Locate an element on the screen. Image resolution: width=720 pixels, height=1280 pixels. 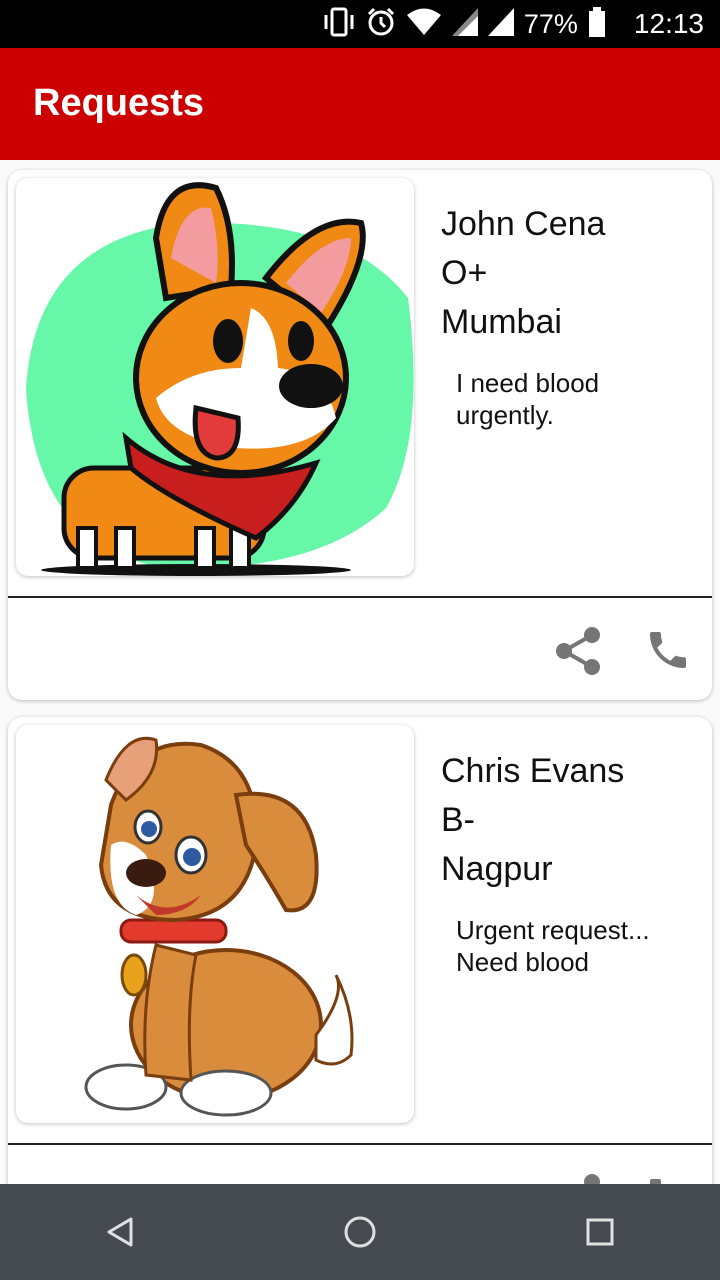
request-message: I need blood urgently. is located at coordinates (578, 399).